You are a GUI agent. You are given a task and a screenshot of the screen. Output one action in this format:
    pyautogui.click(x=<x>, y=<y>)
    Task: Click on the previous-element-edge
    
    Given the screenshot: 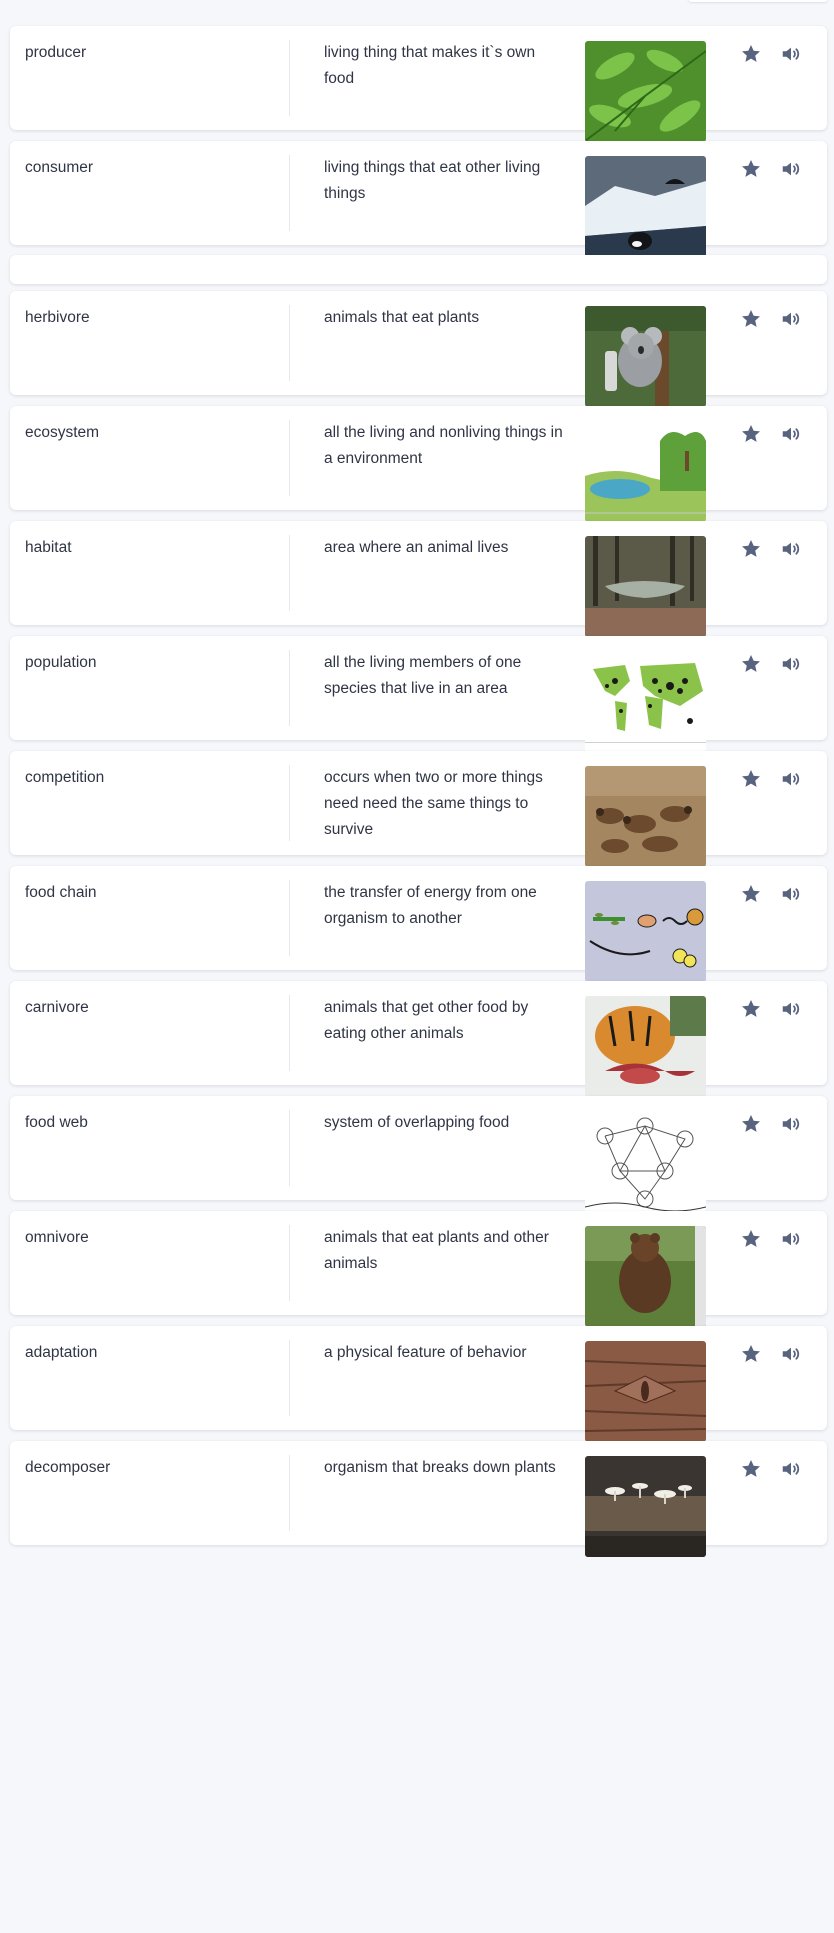 What is the action you would take?
    pyautogui.click(x=758, y=1)
    